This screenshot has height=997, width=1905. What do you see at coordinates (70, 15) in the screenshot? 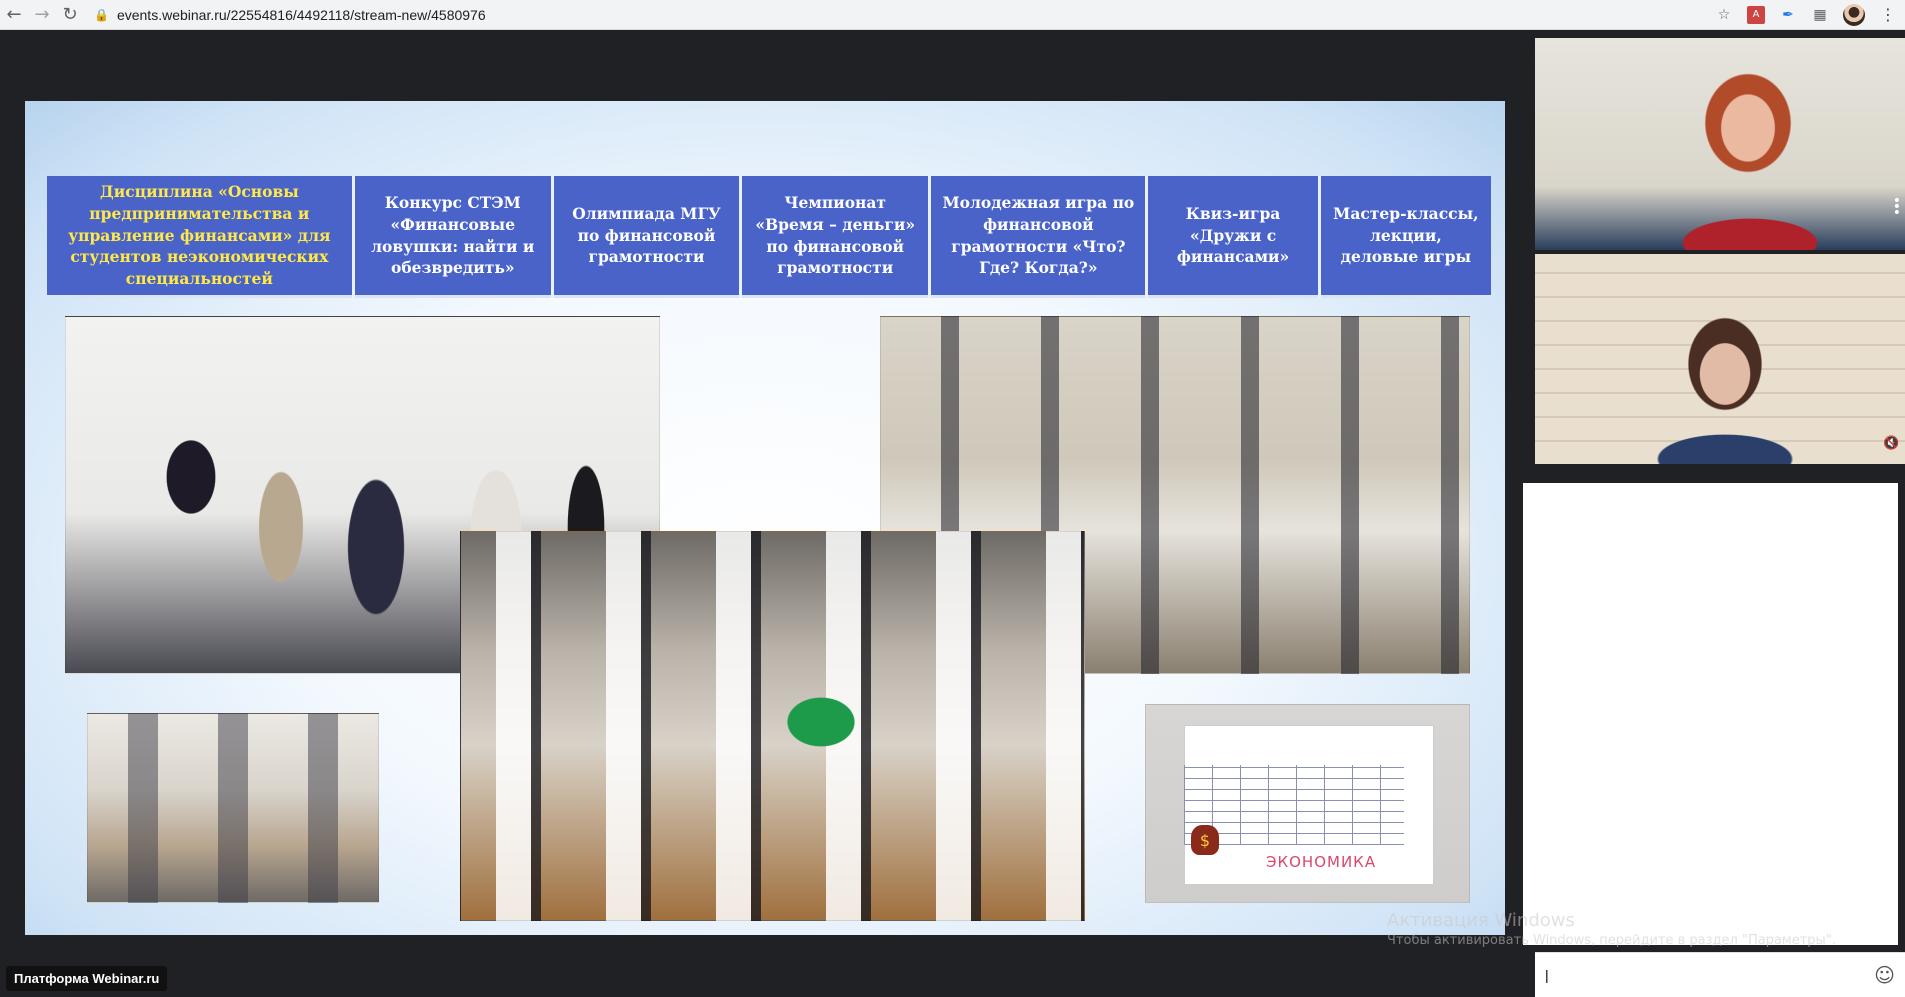
I see `reload-icon: ↻` at bounding box center [70, 15].